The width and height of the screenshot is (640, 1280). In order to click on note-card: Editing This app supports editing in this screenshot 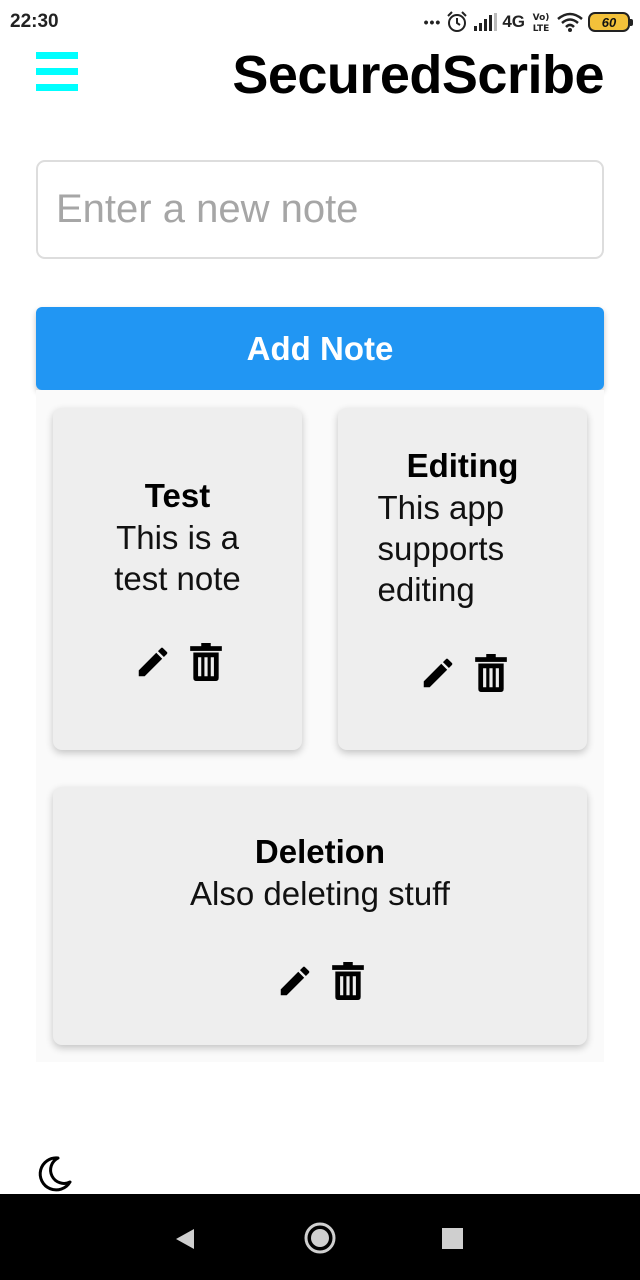, I will do `click(462, 579)`.